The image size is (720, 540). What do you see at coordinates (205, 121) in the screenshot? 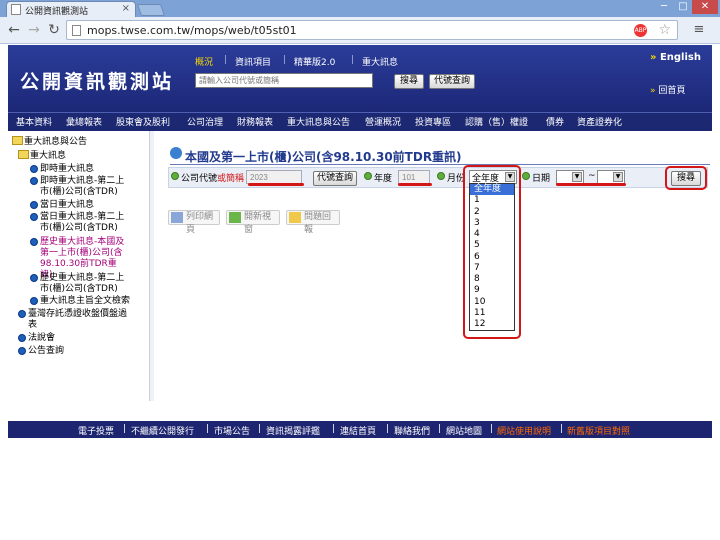
I see `nav-corporate-governance: 公司治理` at bounding box center [205, 121].